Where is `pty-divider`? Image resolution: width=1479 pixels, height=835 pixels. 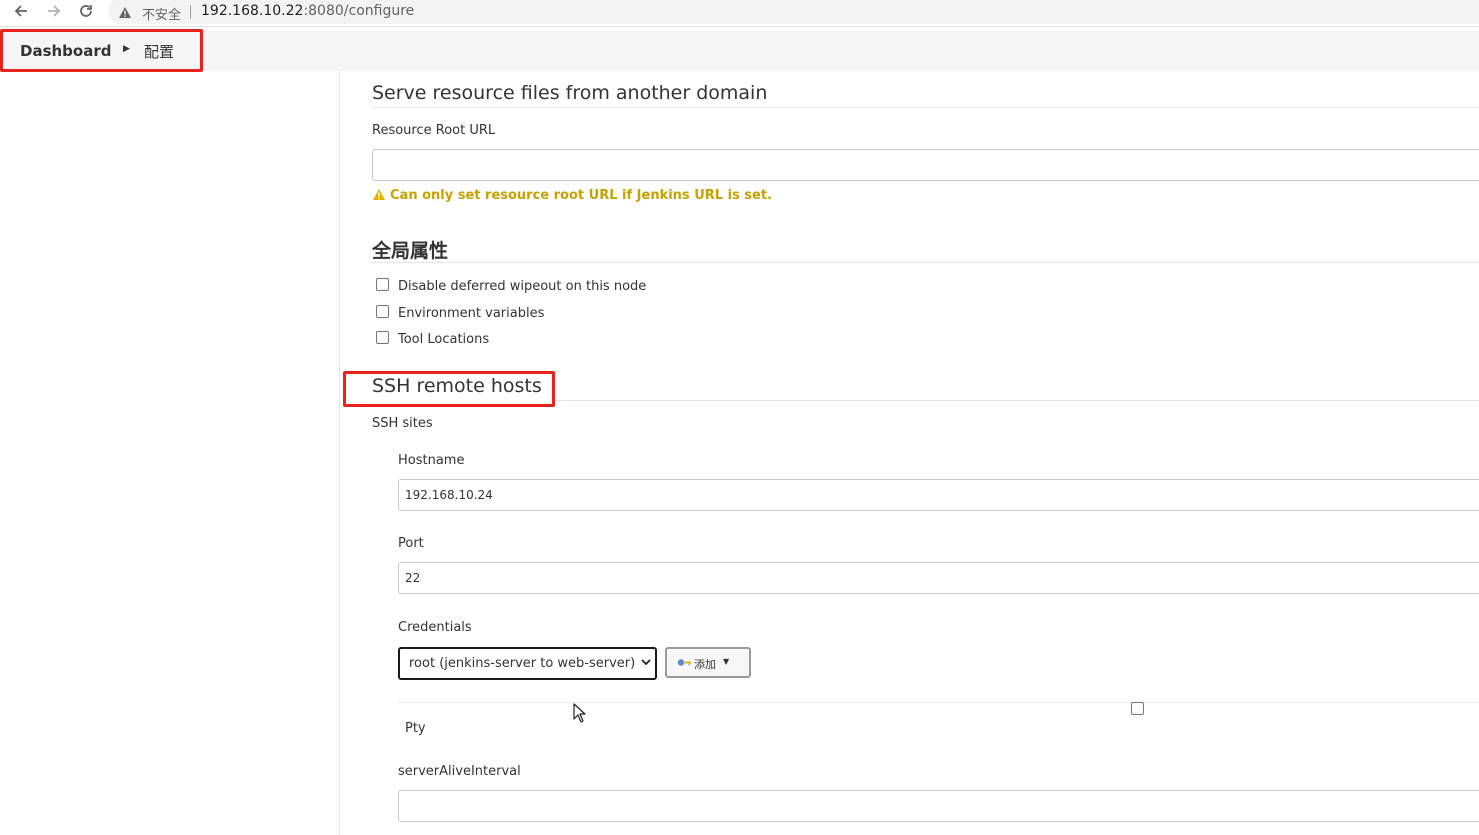
pty-divider is located at coordinates (938, 702).